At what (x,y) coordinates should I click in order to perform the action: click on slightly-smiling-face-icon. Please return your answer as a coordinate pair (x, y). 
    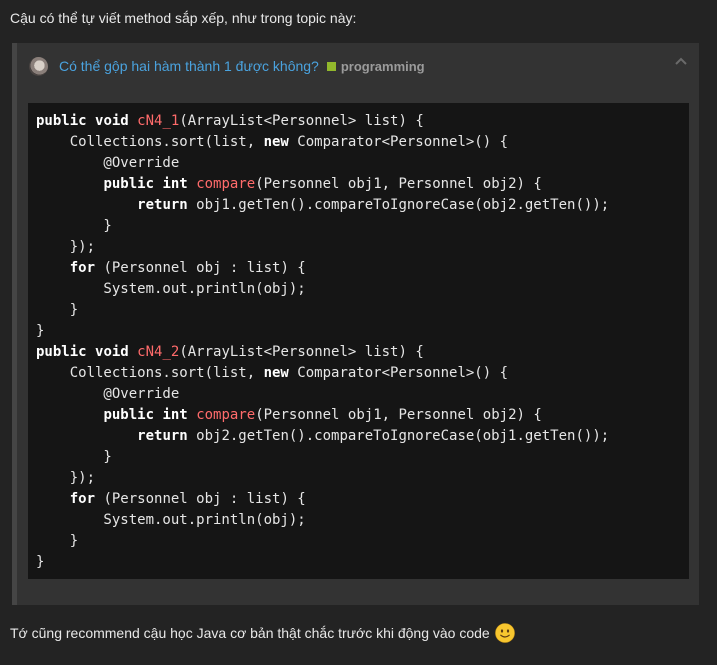
    Looking at the image, I should click on (504, 633).